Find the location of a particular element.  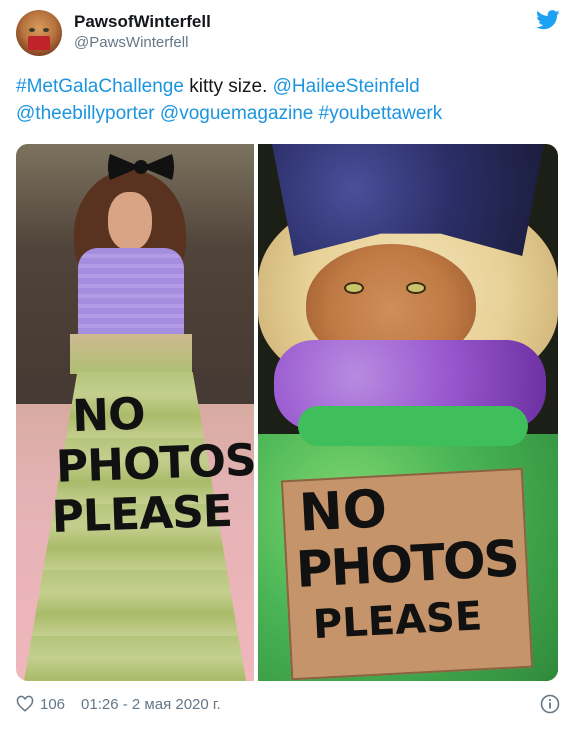

dress-text-line: PLEASE is located at coordinates (141, 514).